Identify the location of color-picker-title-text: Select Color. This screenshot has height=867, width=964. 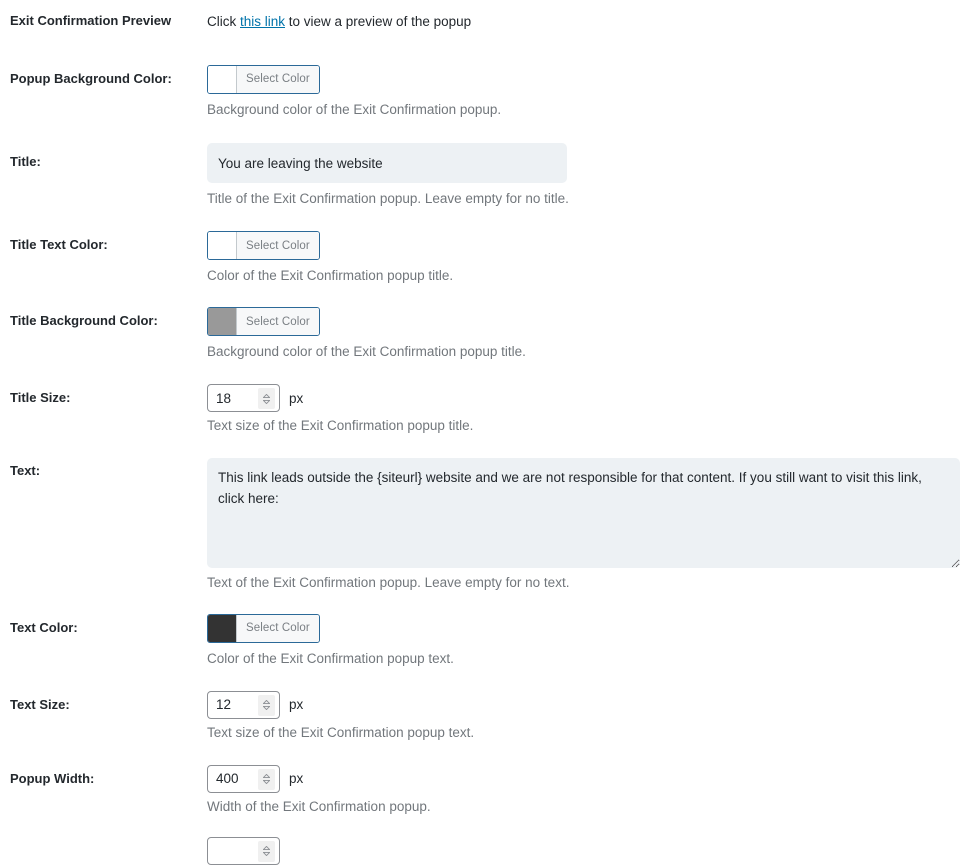
(263, 246).